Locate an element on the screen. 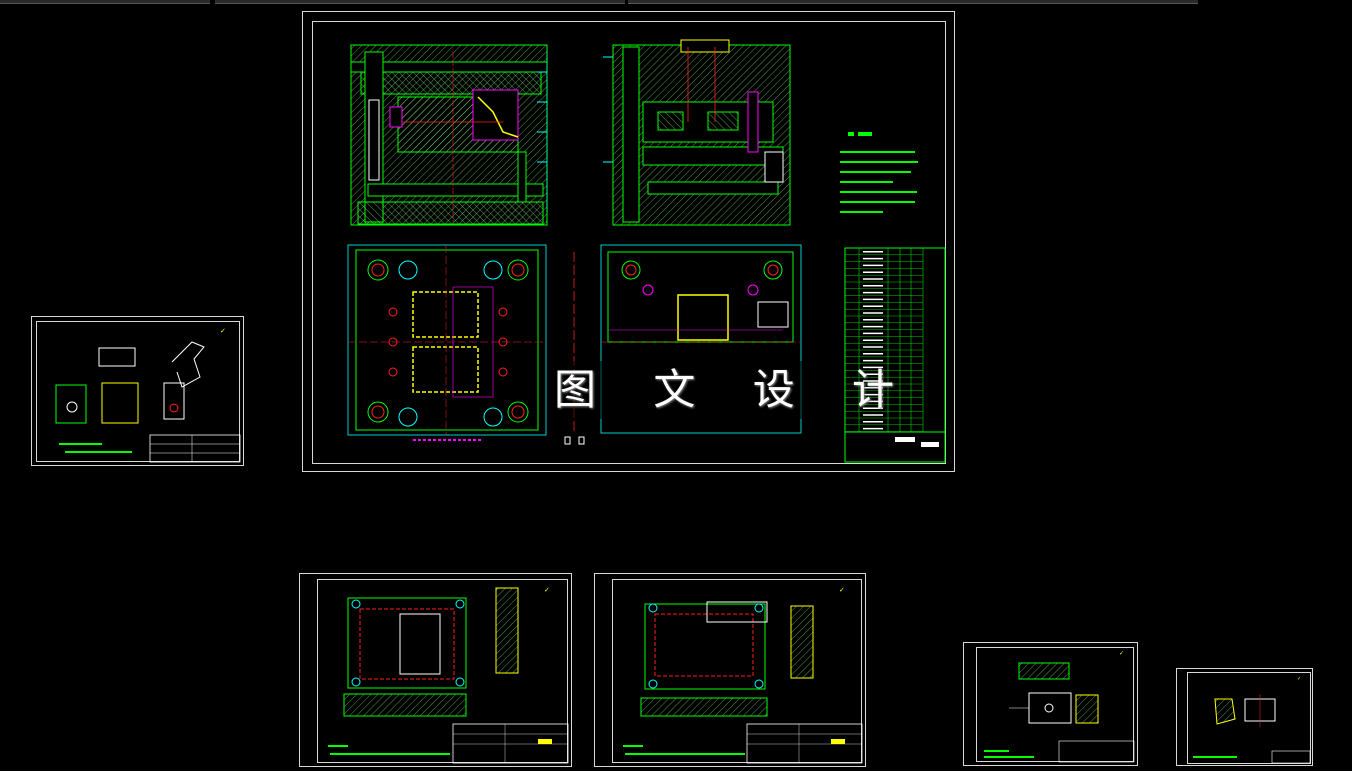 The width and height of the screenshot is (1352, 771). roughness-symbol-icon-4: ✓ is located at coordinates (1121, 653).